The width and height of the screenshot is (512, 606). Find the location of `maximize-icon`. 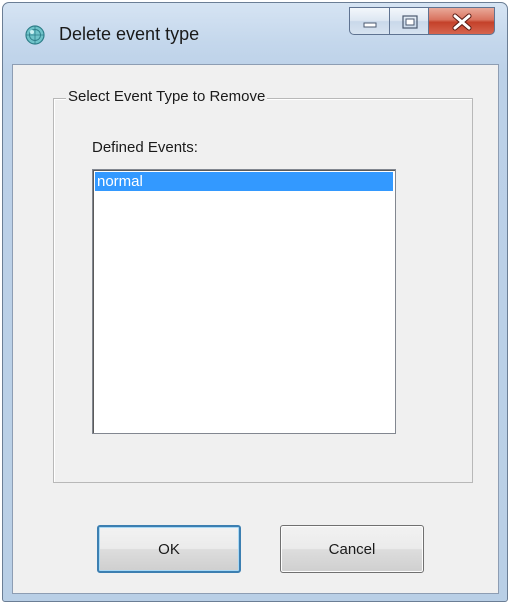

maximize-icon is located at coordinates (410, 22).